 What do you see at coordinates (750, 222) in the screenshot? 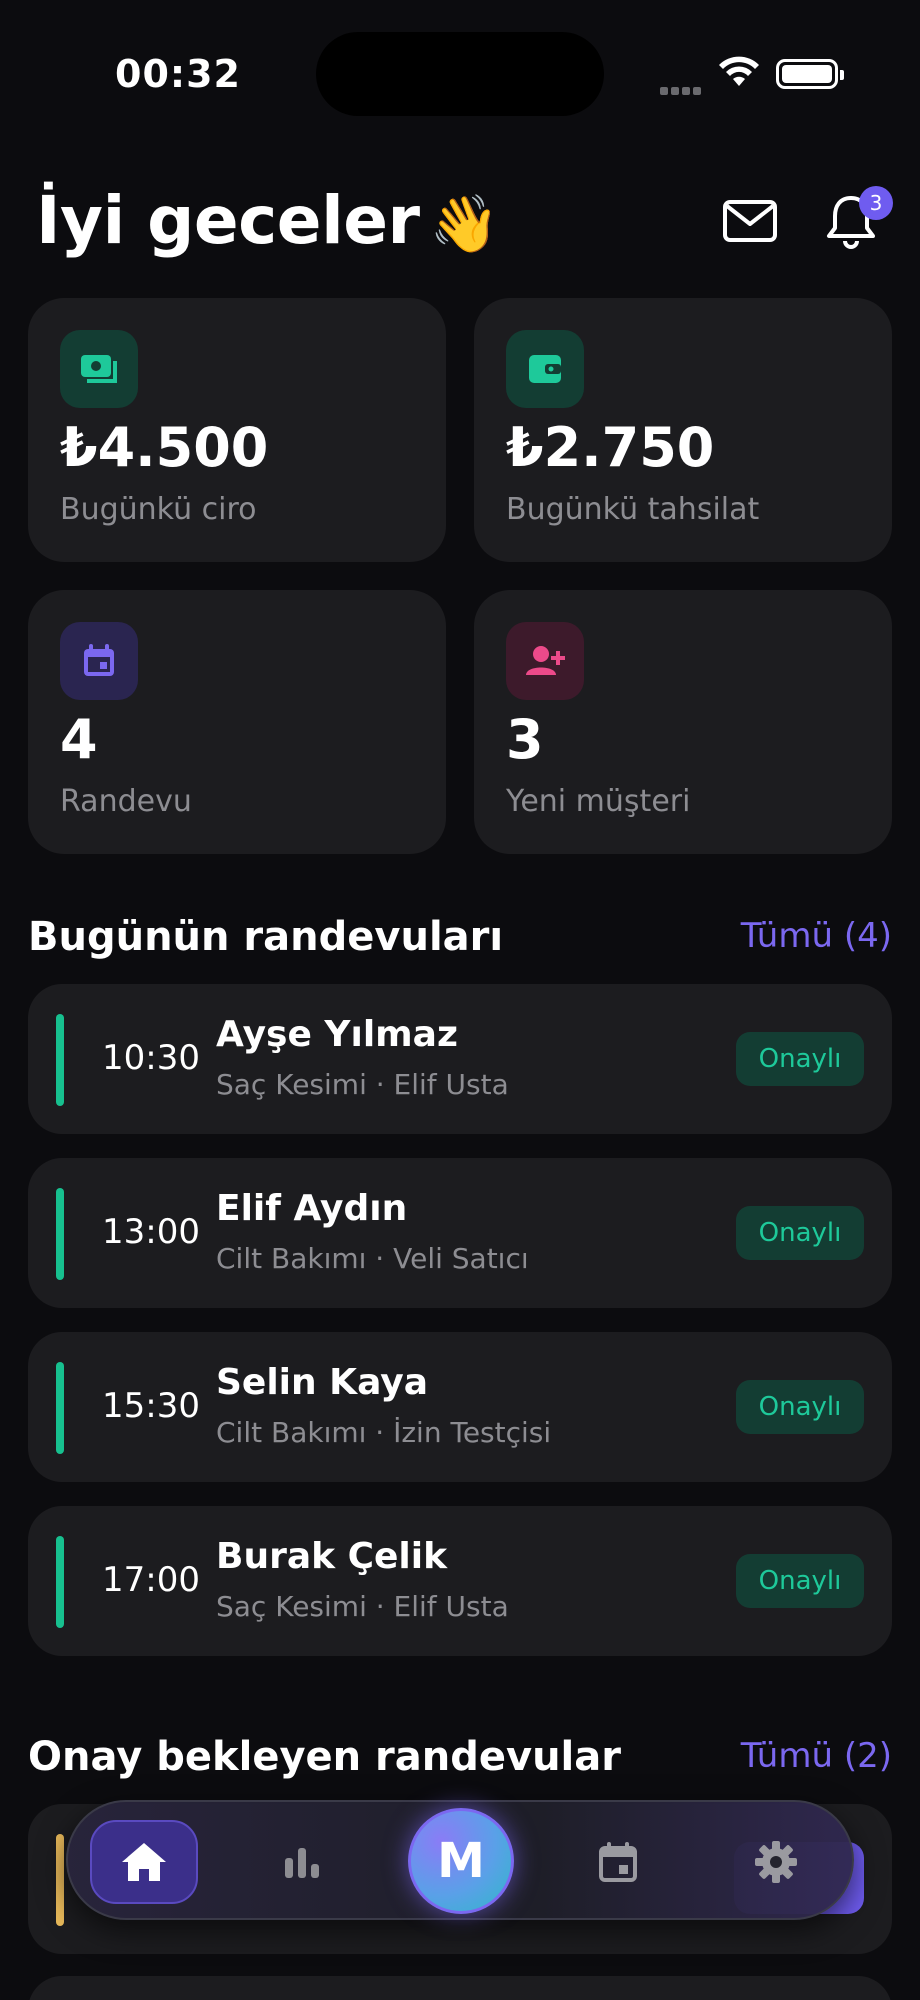
I see `mail-icon` at bounding box center [750, 222].